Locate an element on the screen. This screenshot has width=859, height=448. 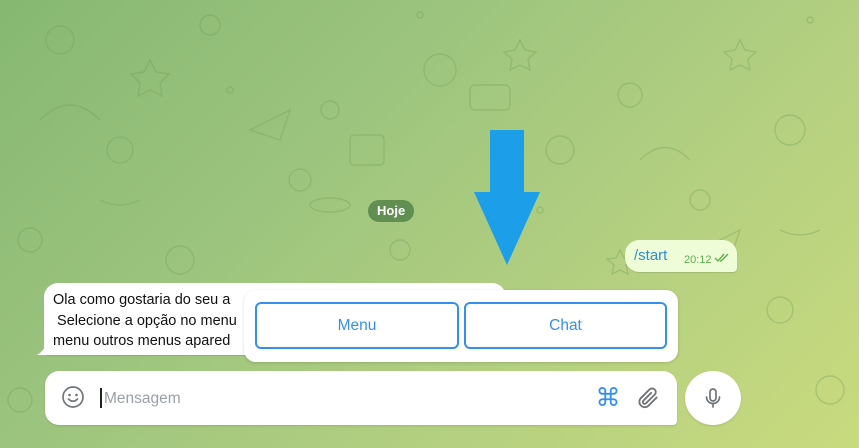
command-icon: ⌘ is located at coordinates (608, 398).